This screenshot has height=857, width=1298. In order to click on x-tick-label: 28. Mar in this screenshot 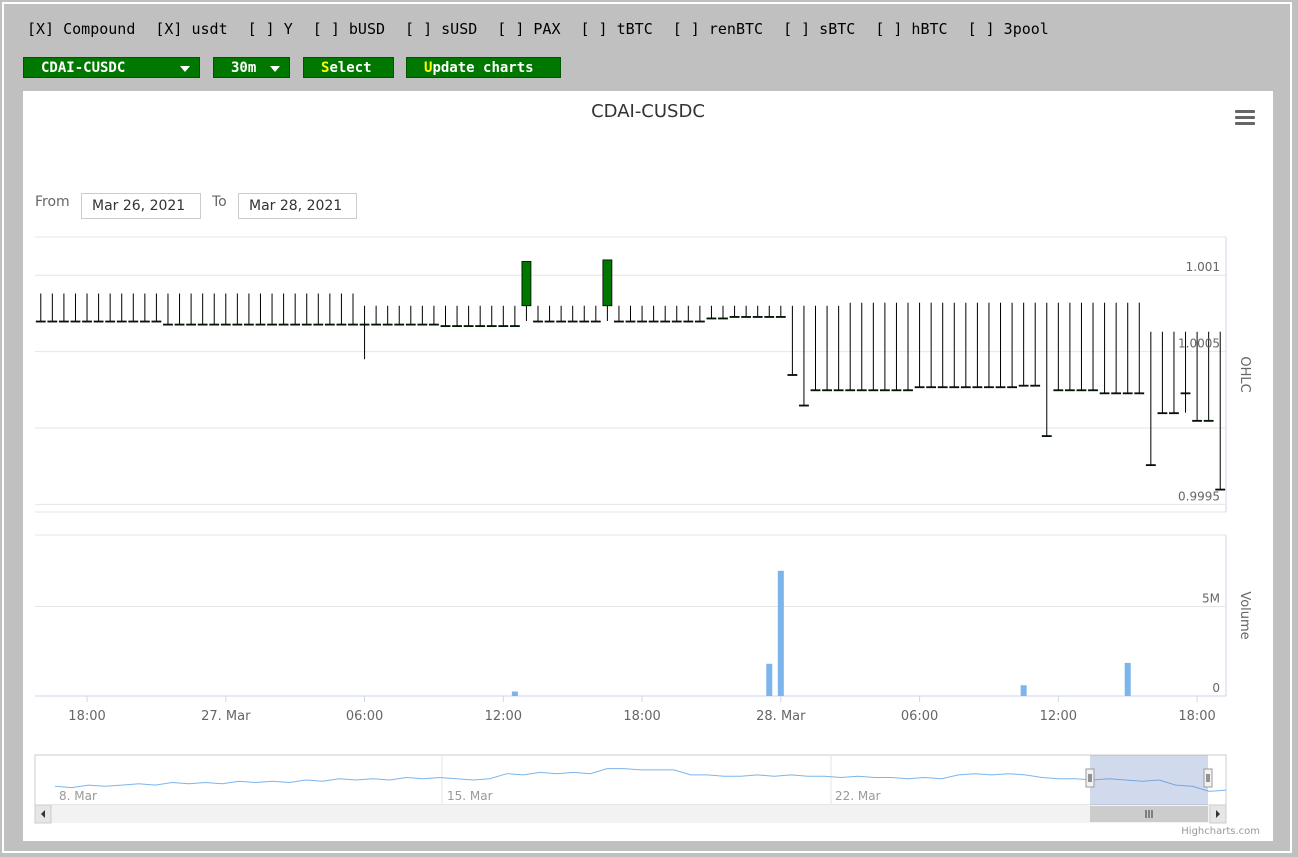, I will do `click(781, 716)`.